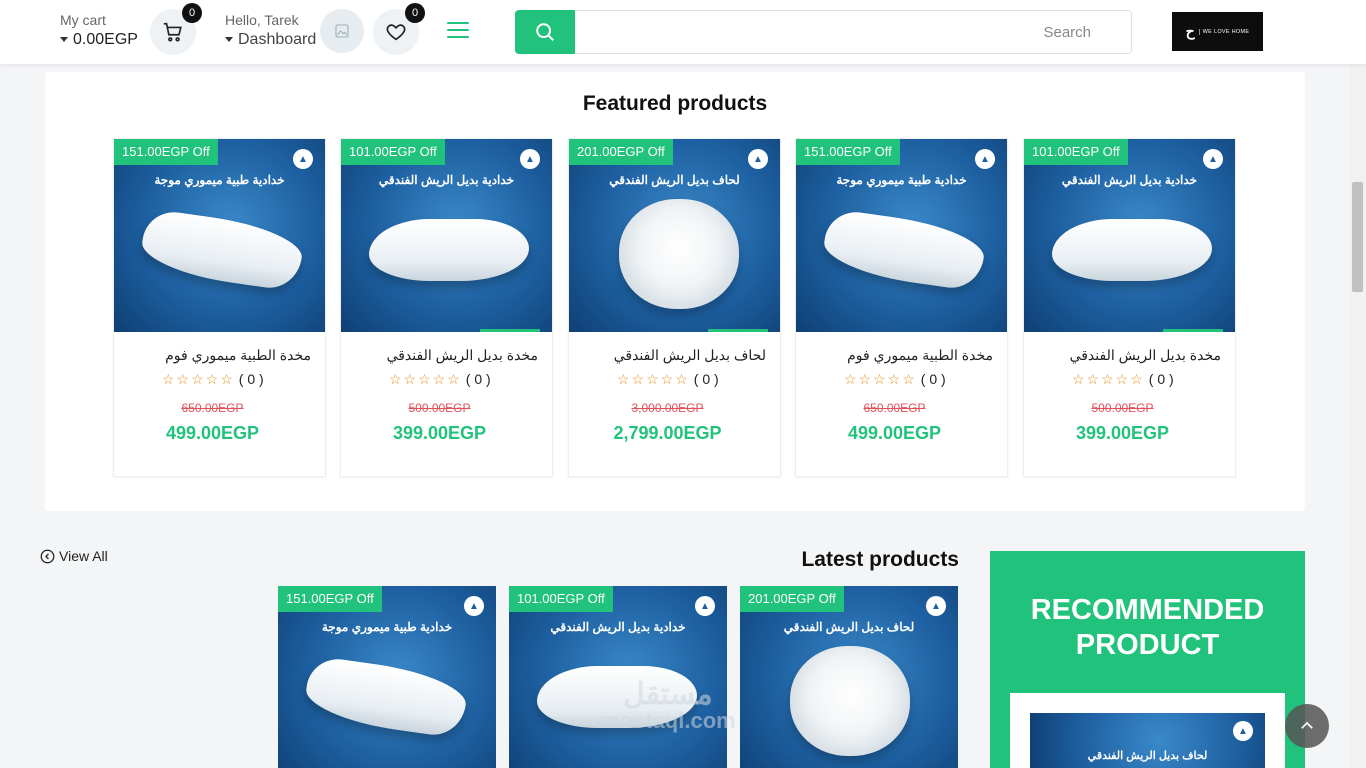 The image size is (1366, 768). What do you see at coordinates (1147, 740) in the screenshot?
I see `recommended-product-image: ▲ لحاف بديل الريش الفندقي` at bounding box center [1147, 740].